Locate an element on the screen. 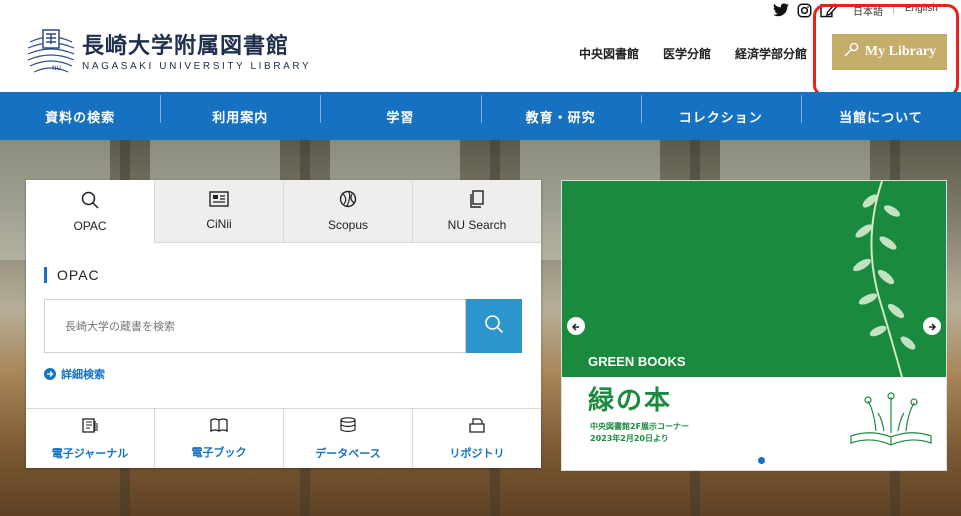 The height and width of the screenshot is (516, 961). tab-label: NU Search is located at coordinates (477, 225).